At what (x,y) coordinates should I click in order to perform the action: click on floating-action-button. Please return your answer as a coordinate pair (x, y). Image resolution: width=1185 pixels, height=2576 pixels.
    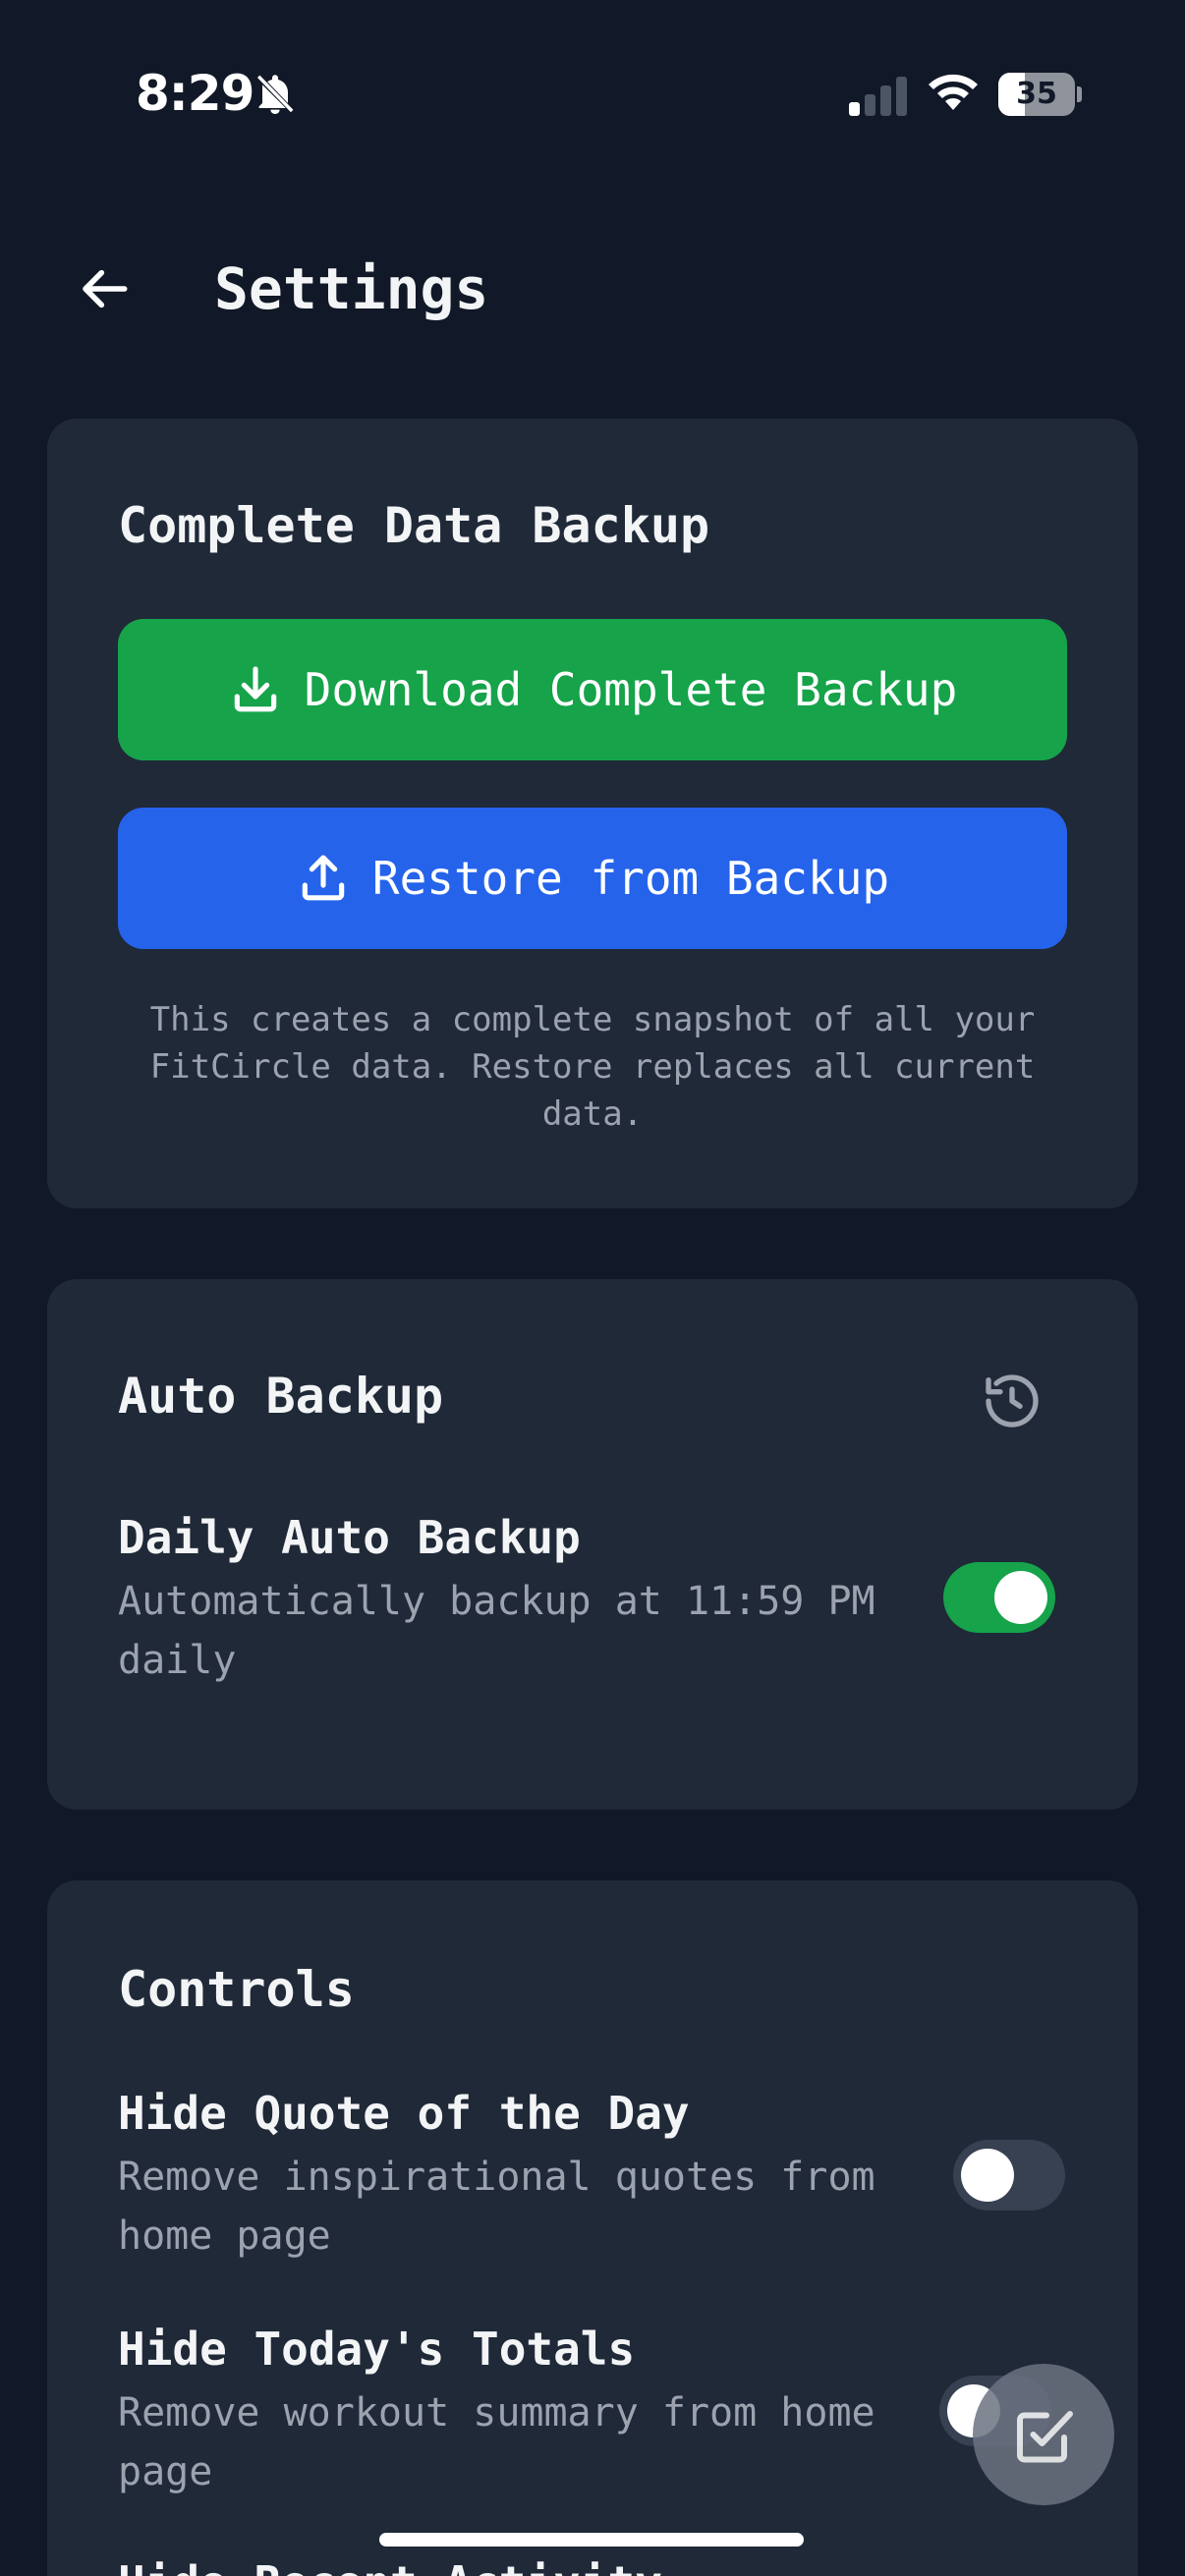
    Looking at the image, I should click on (1044, 2434).